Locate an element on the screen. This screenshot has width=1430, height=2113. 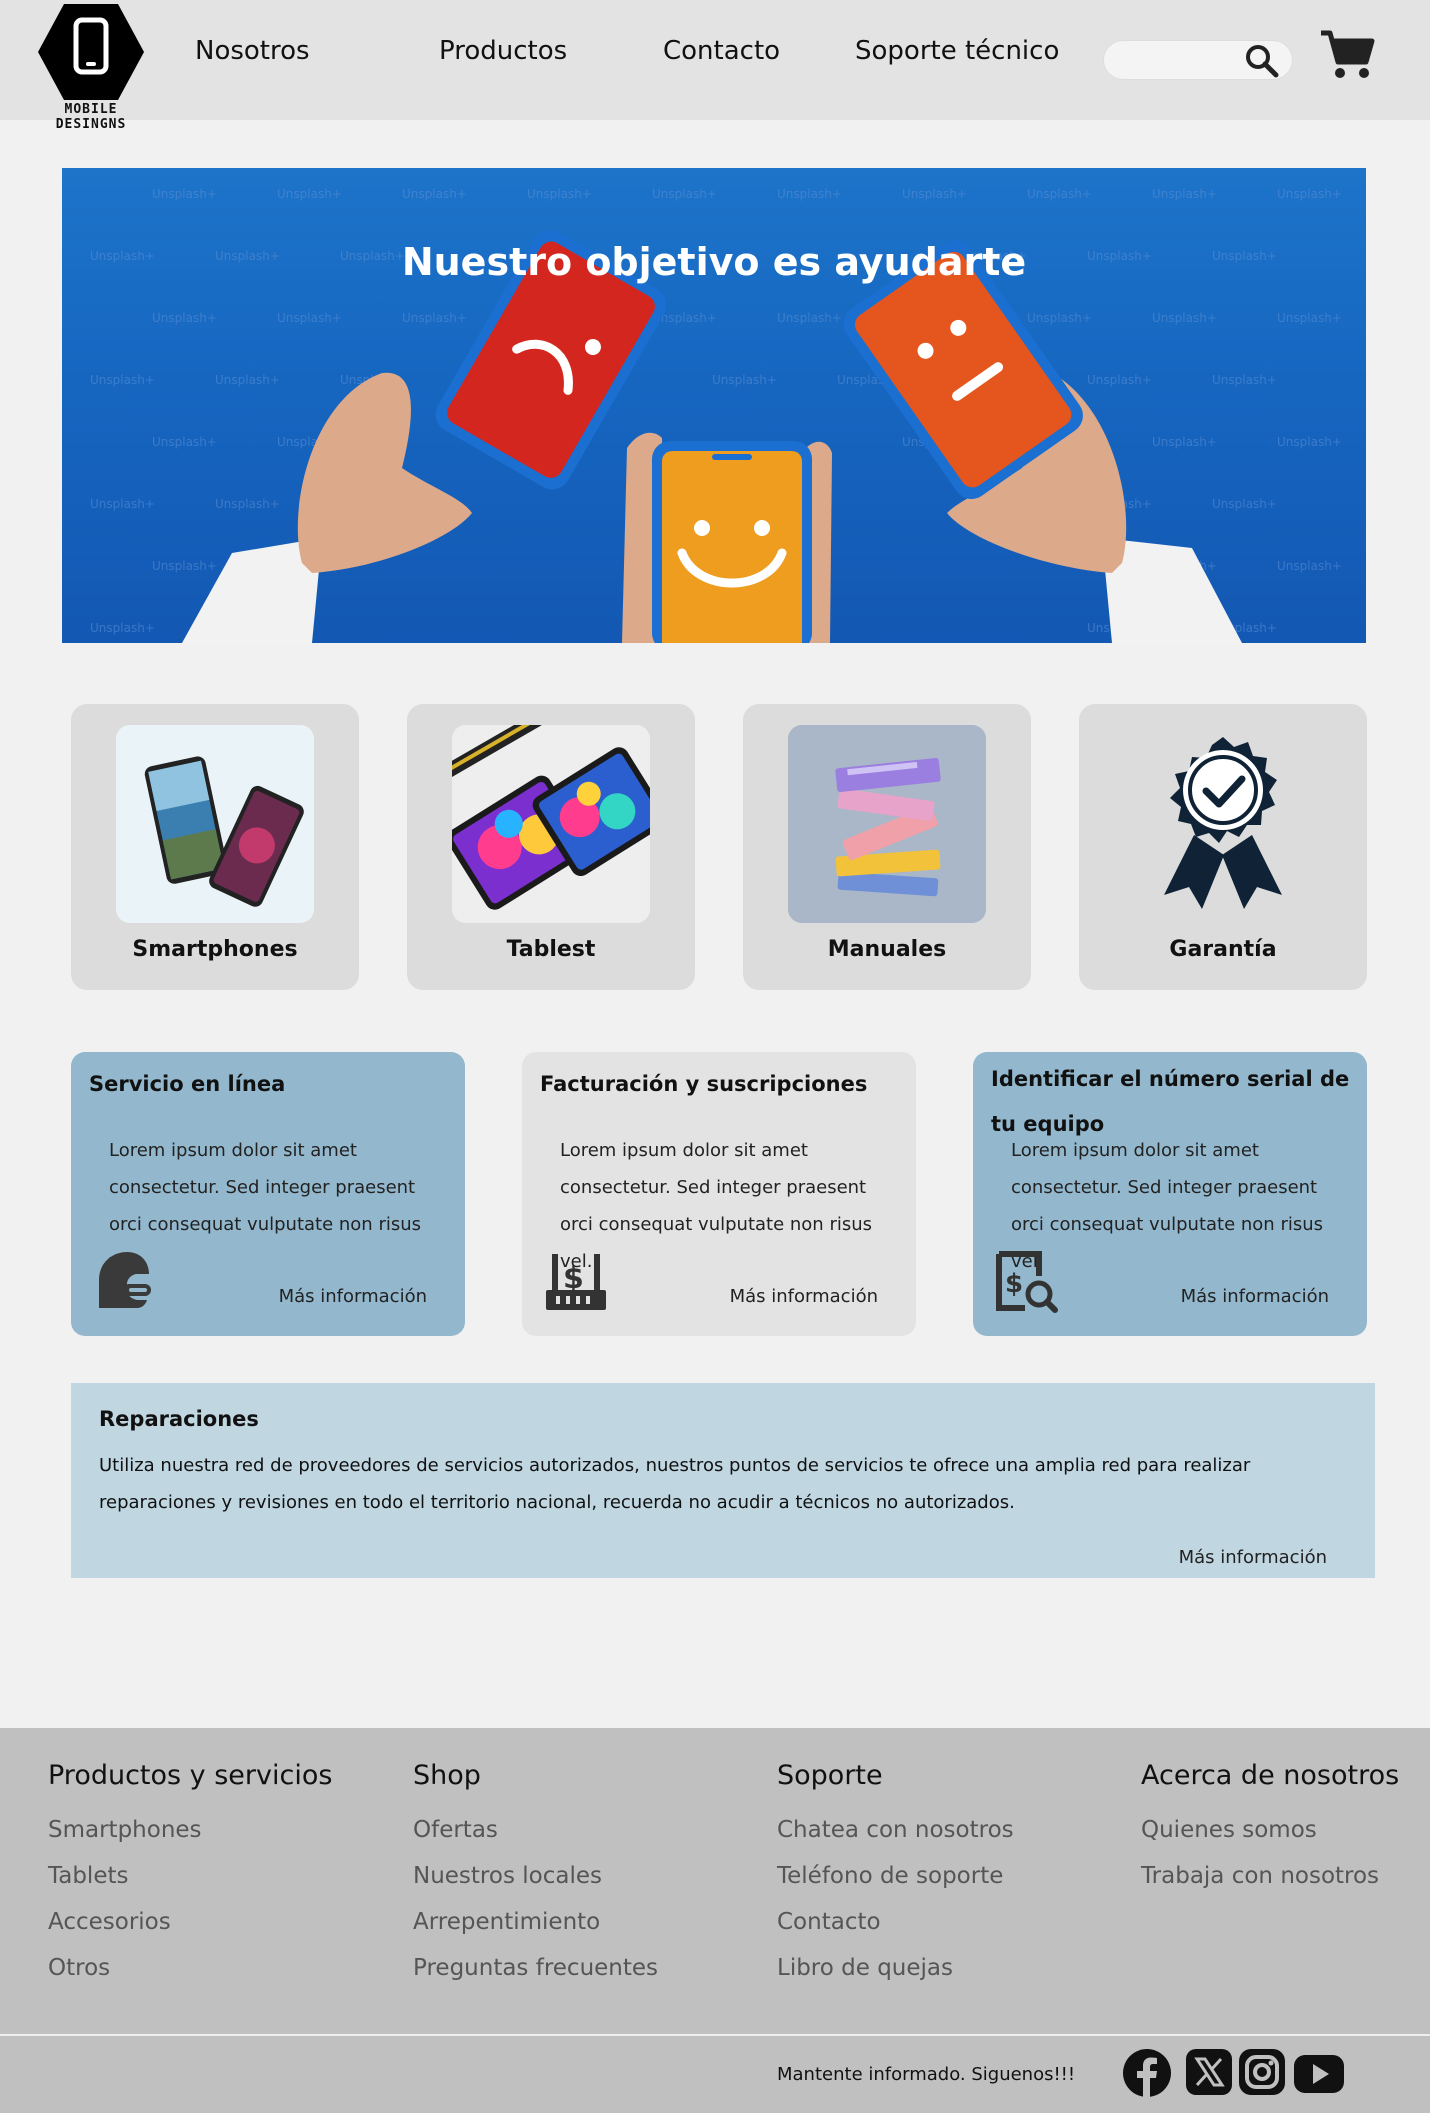
nav-nosotros: Nosotros is located at coordinates (252, 51).